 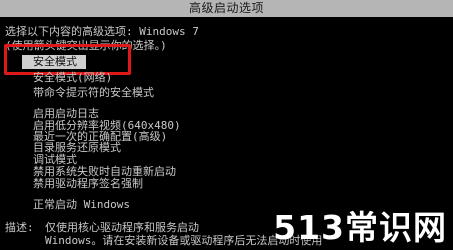 What do you see at coordinates (81, 204) in the screenshot?
I see `menu-item-start-normally: 正常启动 Windows` at bounding box center [81, 204].